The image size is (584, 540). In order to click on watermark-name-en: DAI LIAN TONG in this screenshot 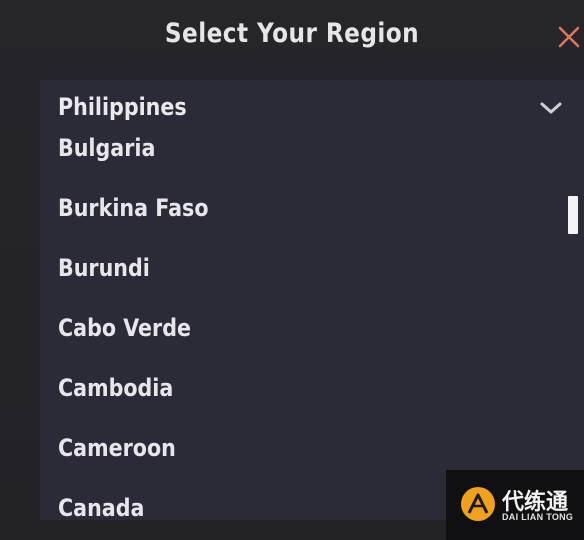, I will do `click(538, 517)`.